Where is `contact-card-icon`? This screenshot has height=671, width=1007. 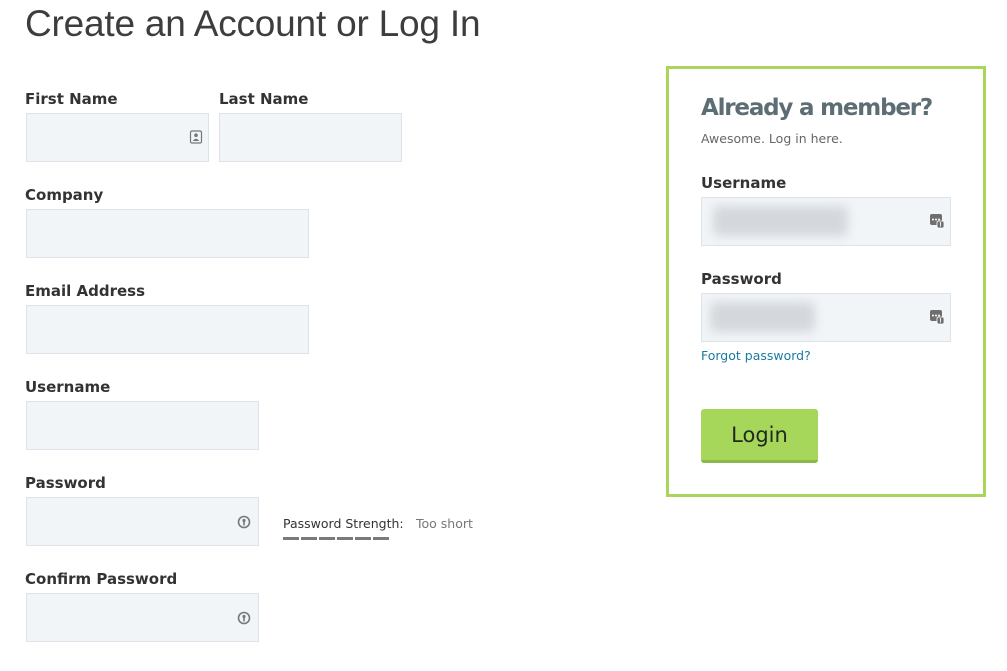 contact-card-icon is located at coordinates (196, 137).